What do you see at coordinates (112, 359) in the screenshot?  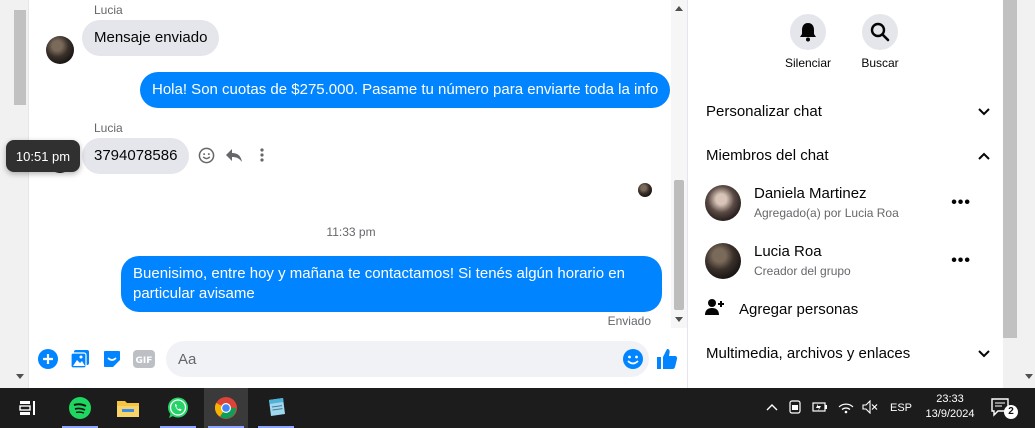 I see `sticker-icon` at bounding box center [112, 359].